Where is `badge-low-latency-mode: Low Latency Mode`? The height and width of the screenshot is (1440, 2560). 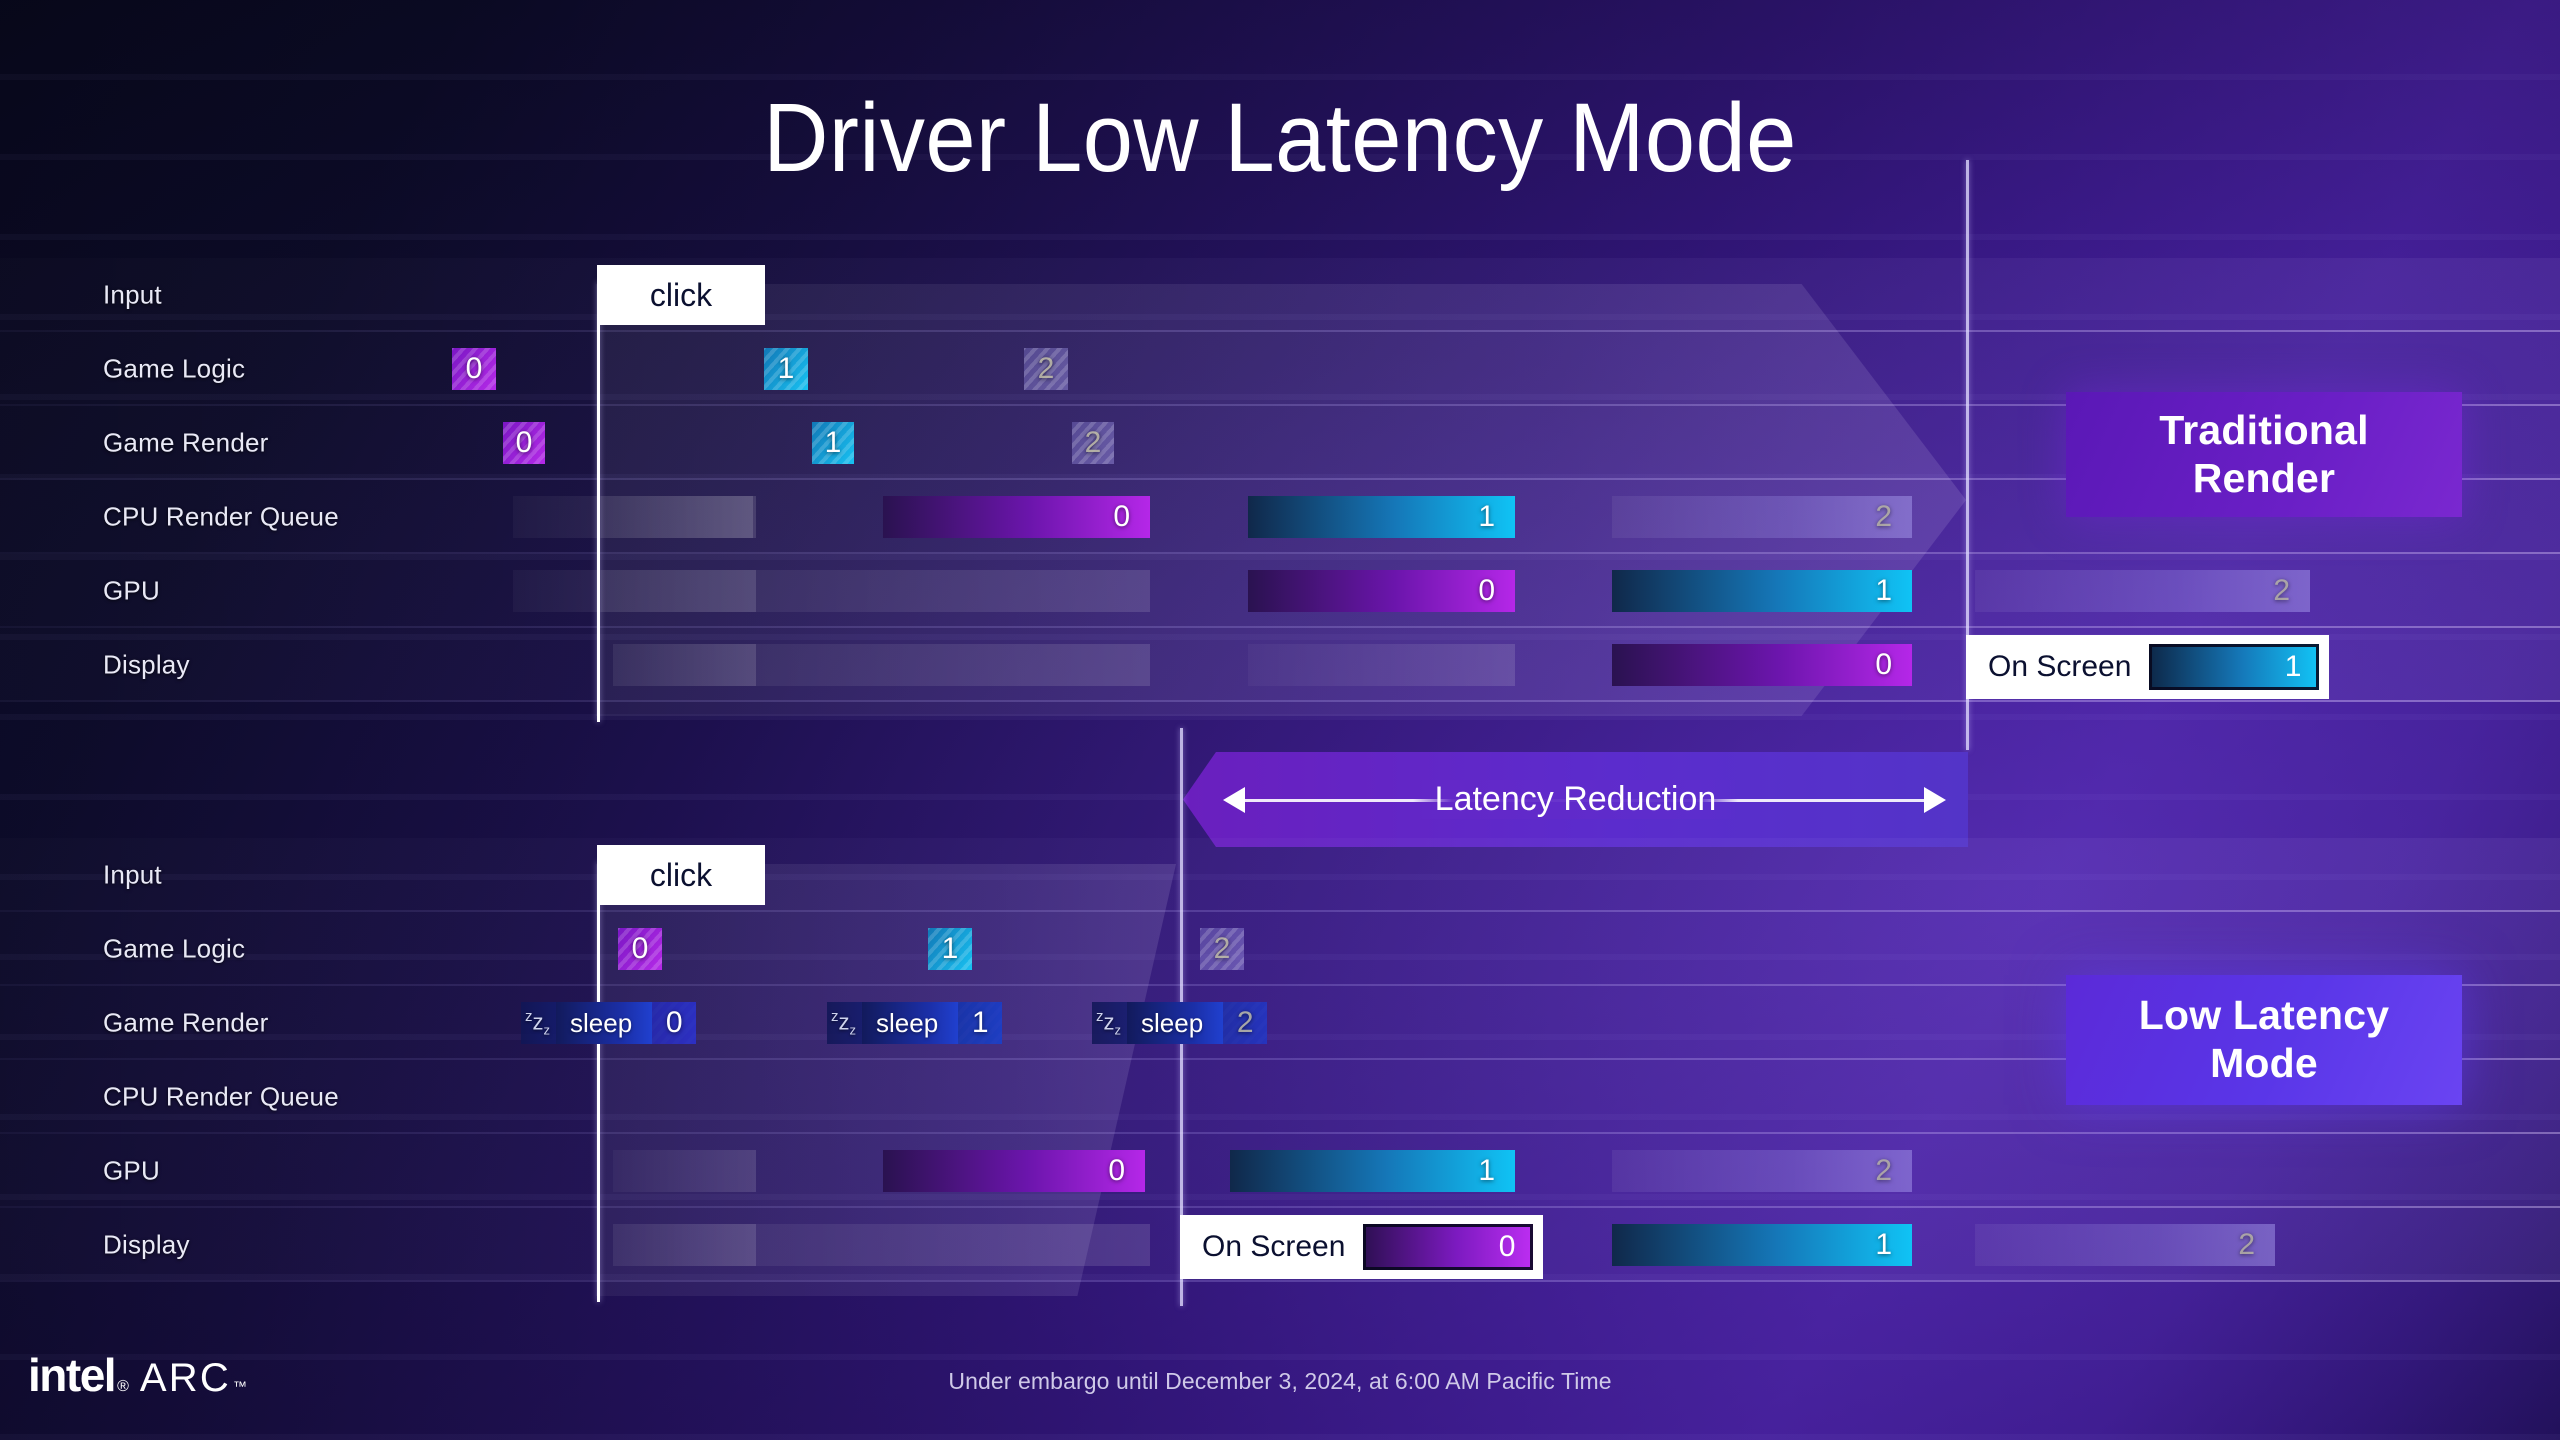 badge-low-latency-mode: Low Latency Mode is located at coordinates (2264, 1040).